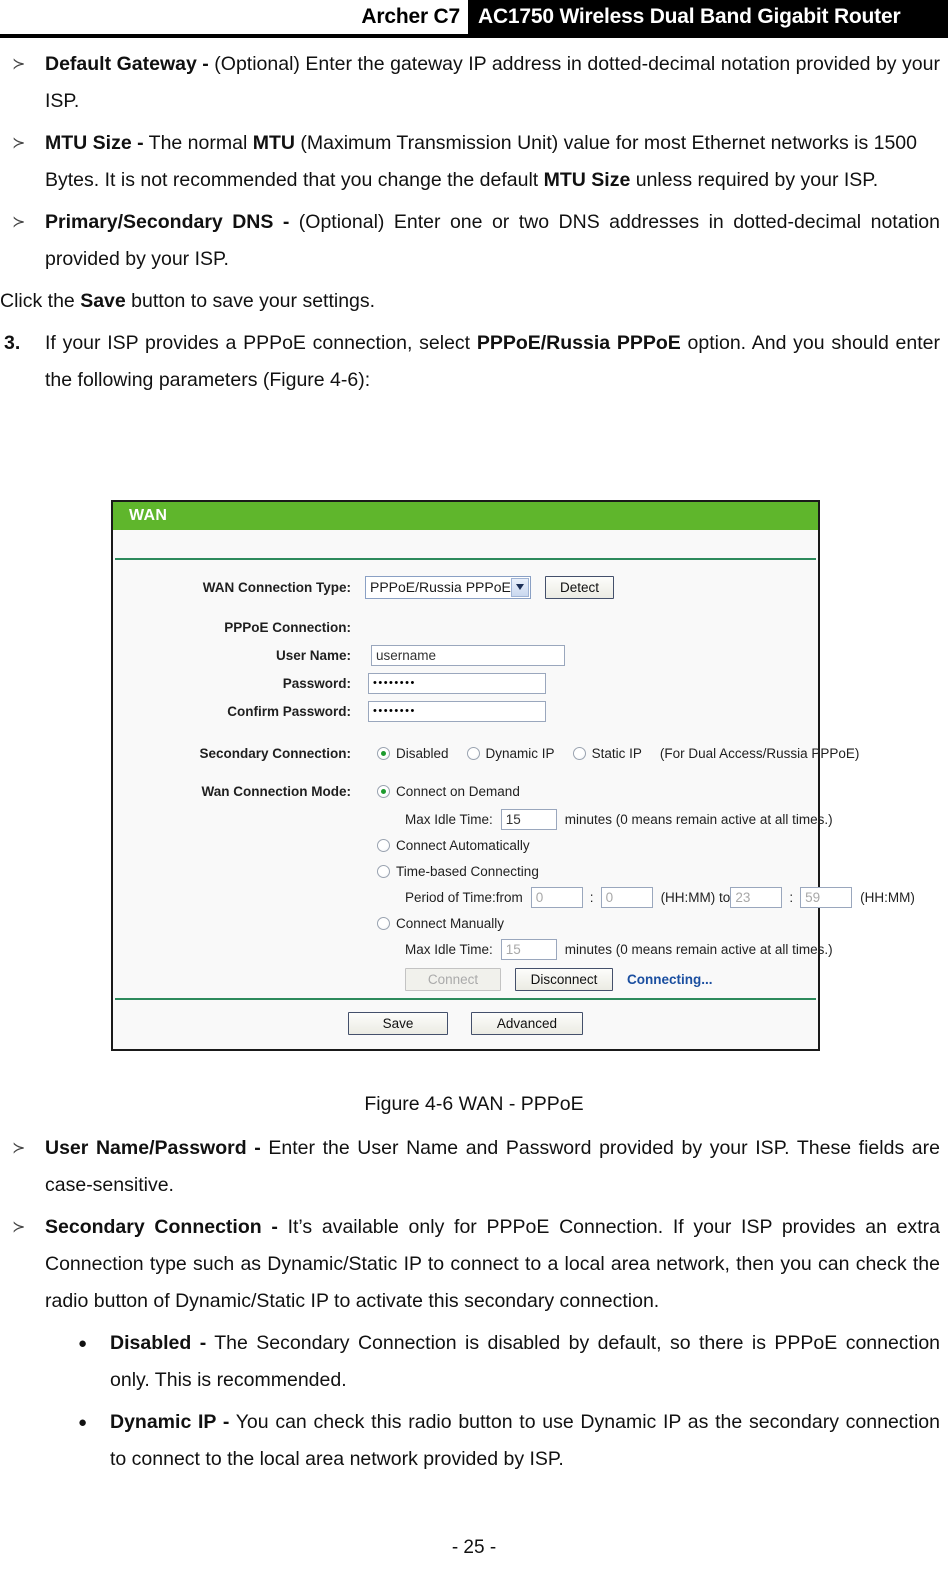  I want to click on row-connect-automatically: Connect Automatically, so click(597, 845).